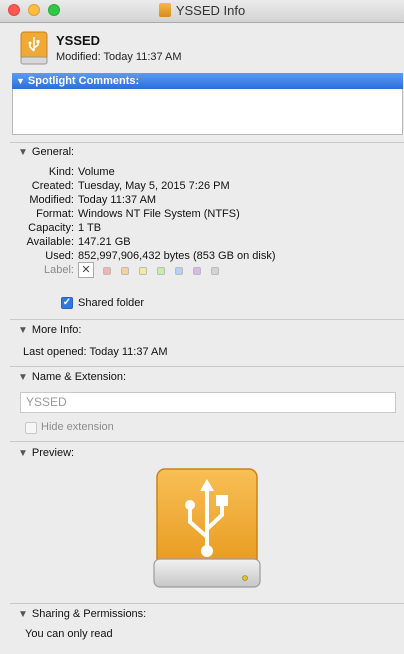 The image size is (404, 654). I want to click on title-bar: YSSED Info, so click(202, 11).